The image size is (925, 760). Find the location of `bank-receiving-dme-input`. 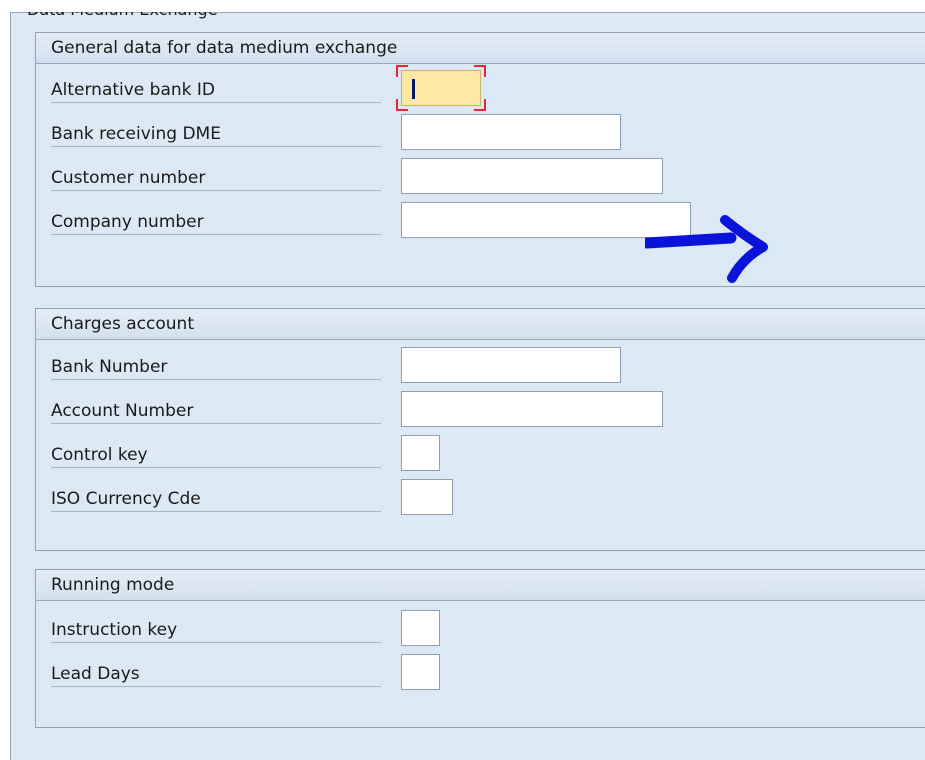

bank-receiving-dme-input is located at coordinates (511, 132).